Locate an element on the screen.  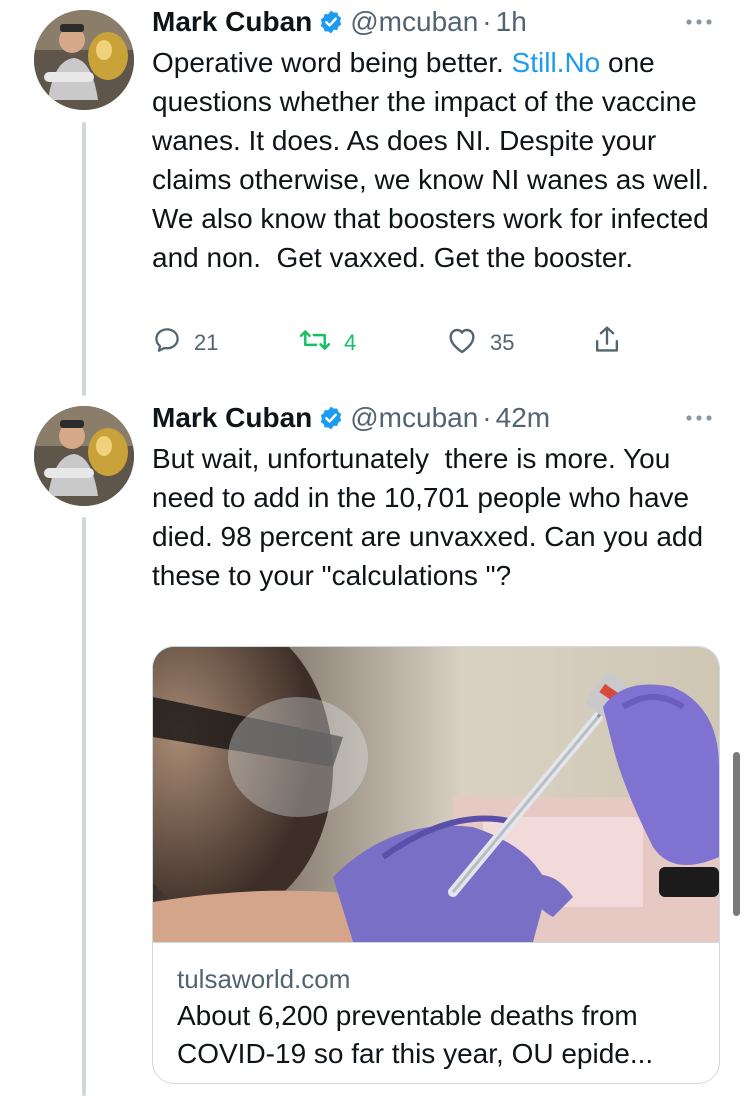
retweet-button: 4 is located at coordinates (327, 343).